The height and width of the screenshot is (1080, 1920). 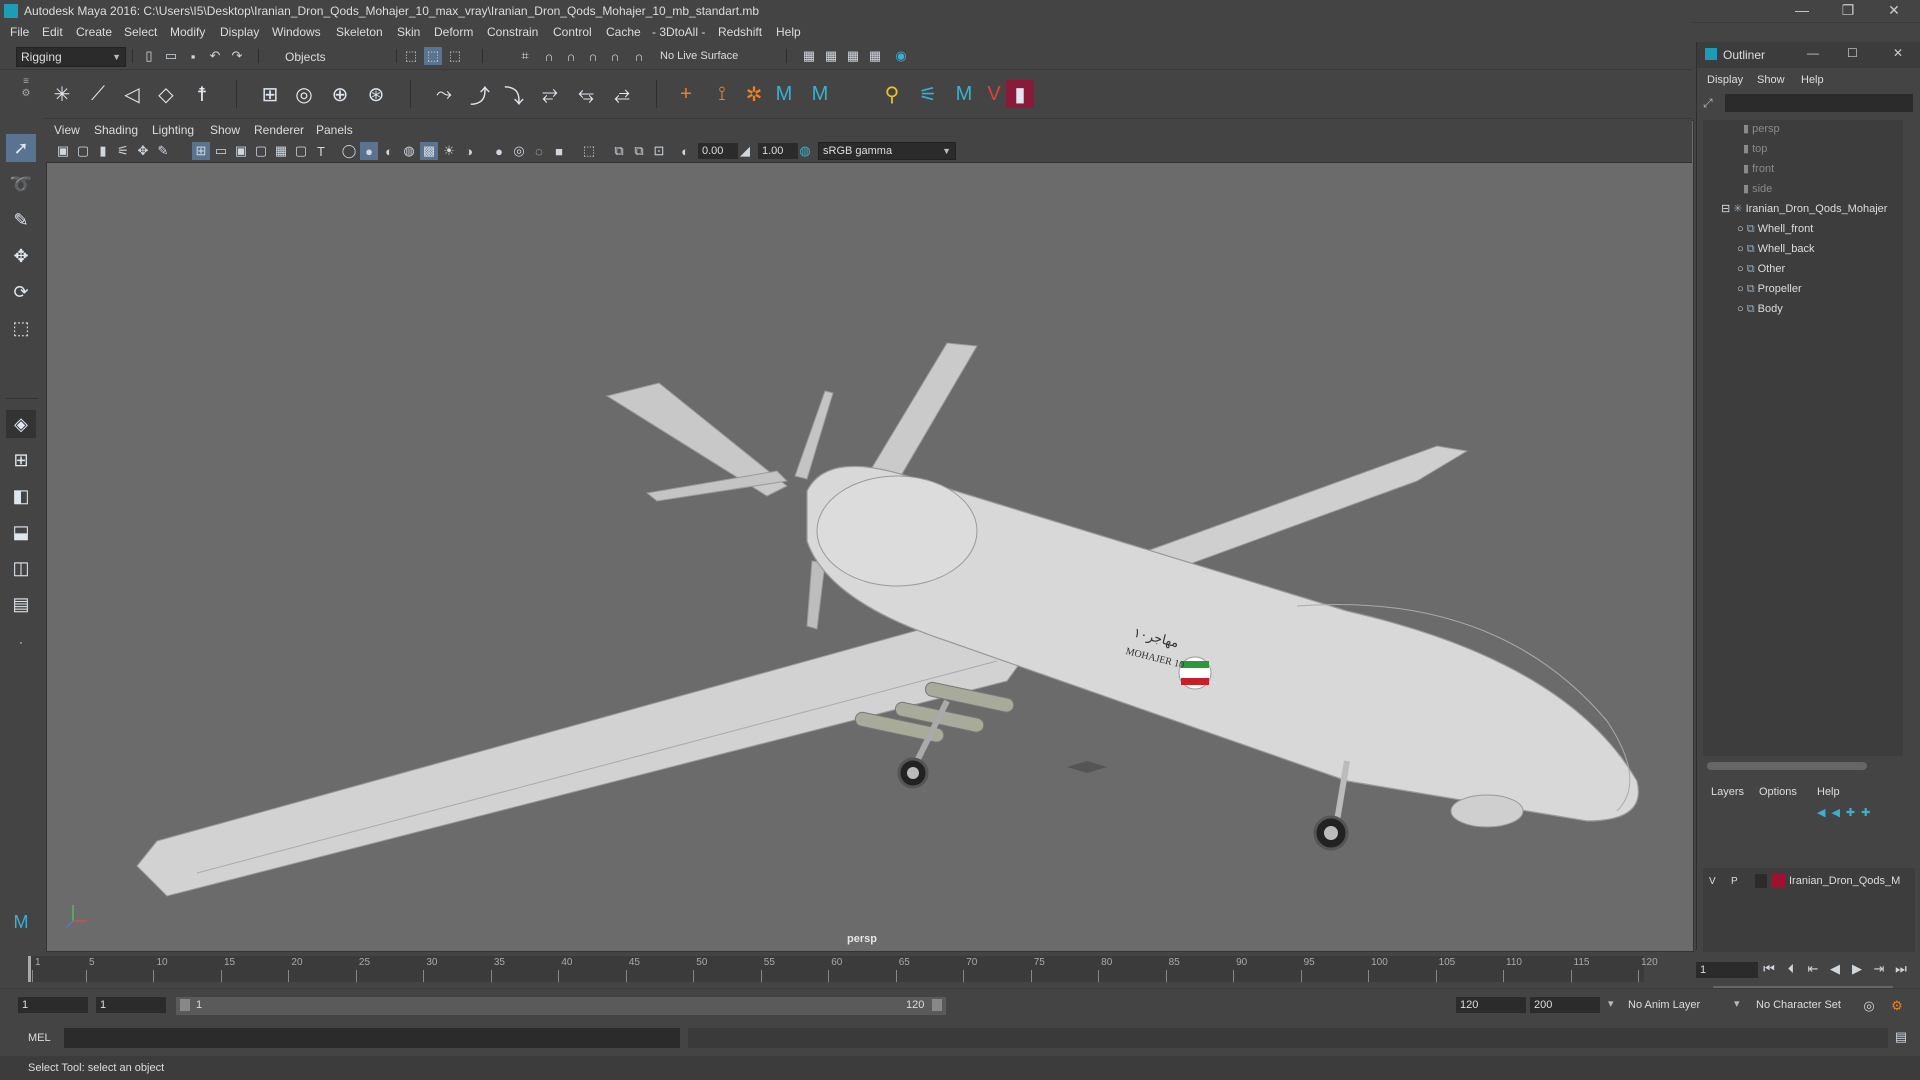 I want to click on gamma-icon: ◢, so click(x=745, y=151).